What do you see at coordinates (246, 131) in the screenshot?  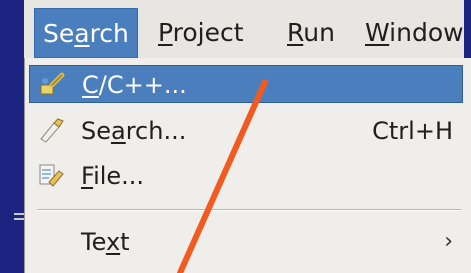 I see `menu-item-search: Search... Ctrl+H` at bounding box center [246, 131].